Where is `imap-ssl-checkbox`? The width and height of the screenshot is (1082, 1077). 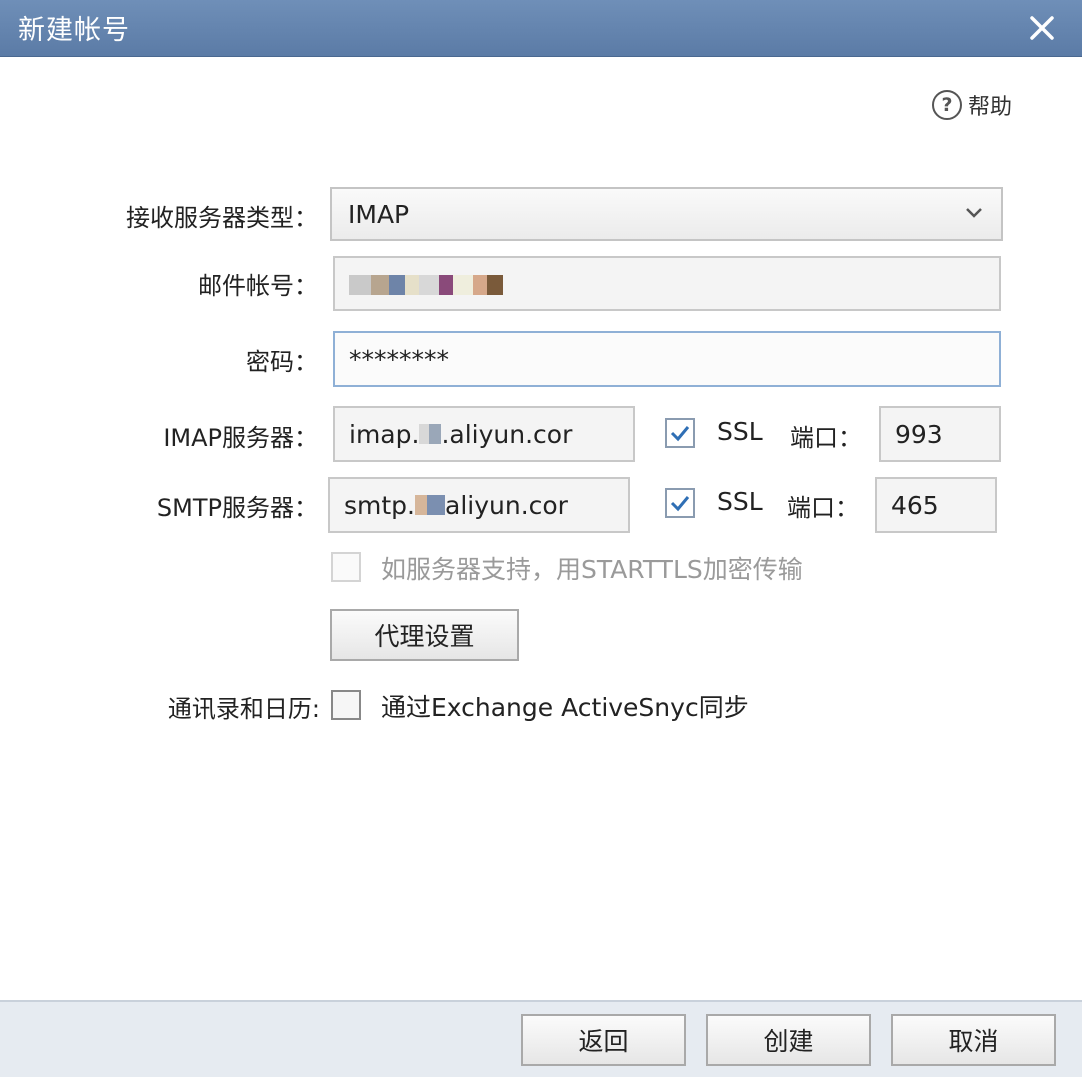
imap-ssl-checkbox is located at coordinates (680, 433).